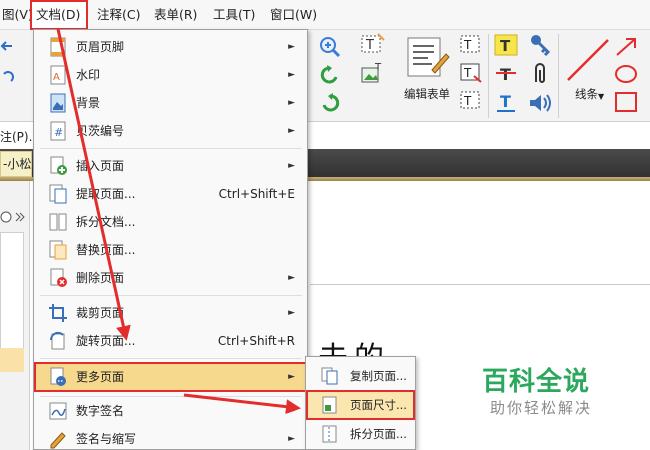 This screenshot has height=450, width=650. Describe the element at coordinates (536, 382) in the screenshot. I see `watermark-title: 百科全说` at that location.